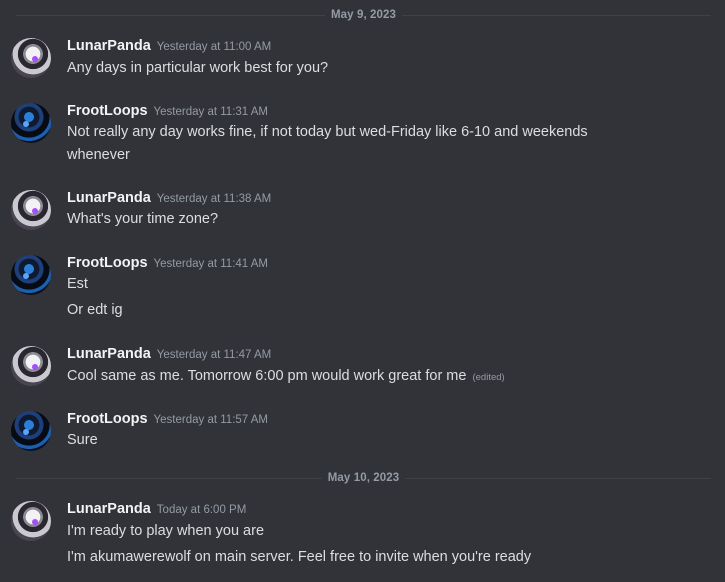  I want to click on date-divider-label: May 10, 2023, so click(363, 478).